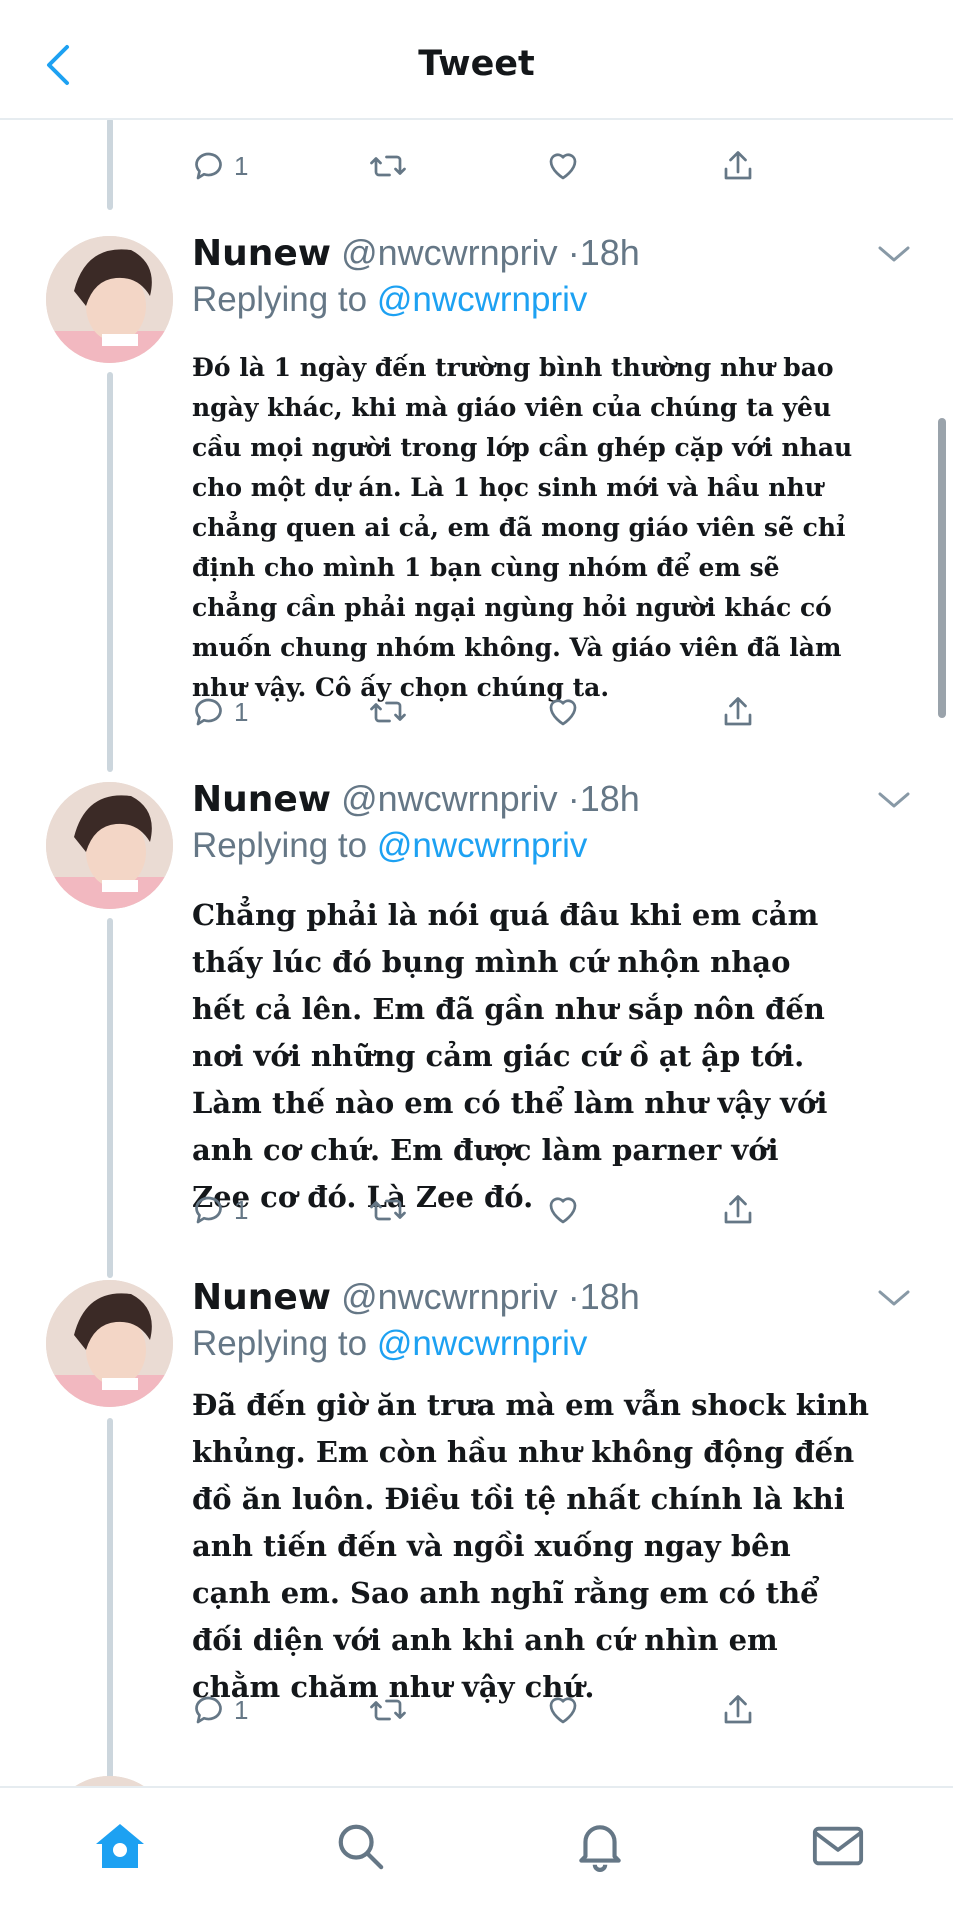 The width and height of the screenshot is (953, 1922). I want to click on tab-home, so click(120, 1846).